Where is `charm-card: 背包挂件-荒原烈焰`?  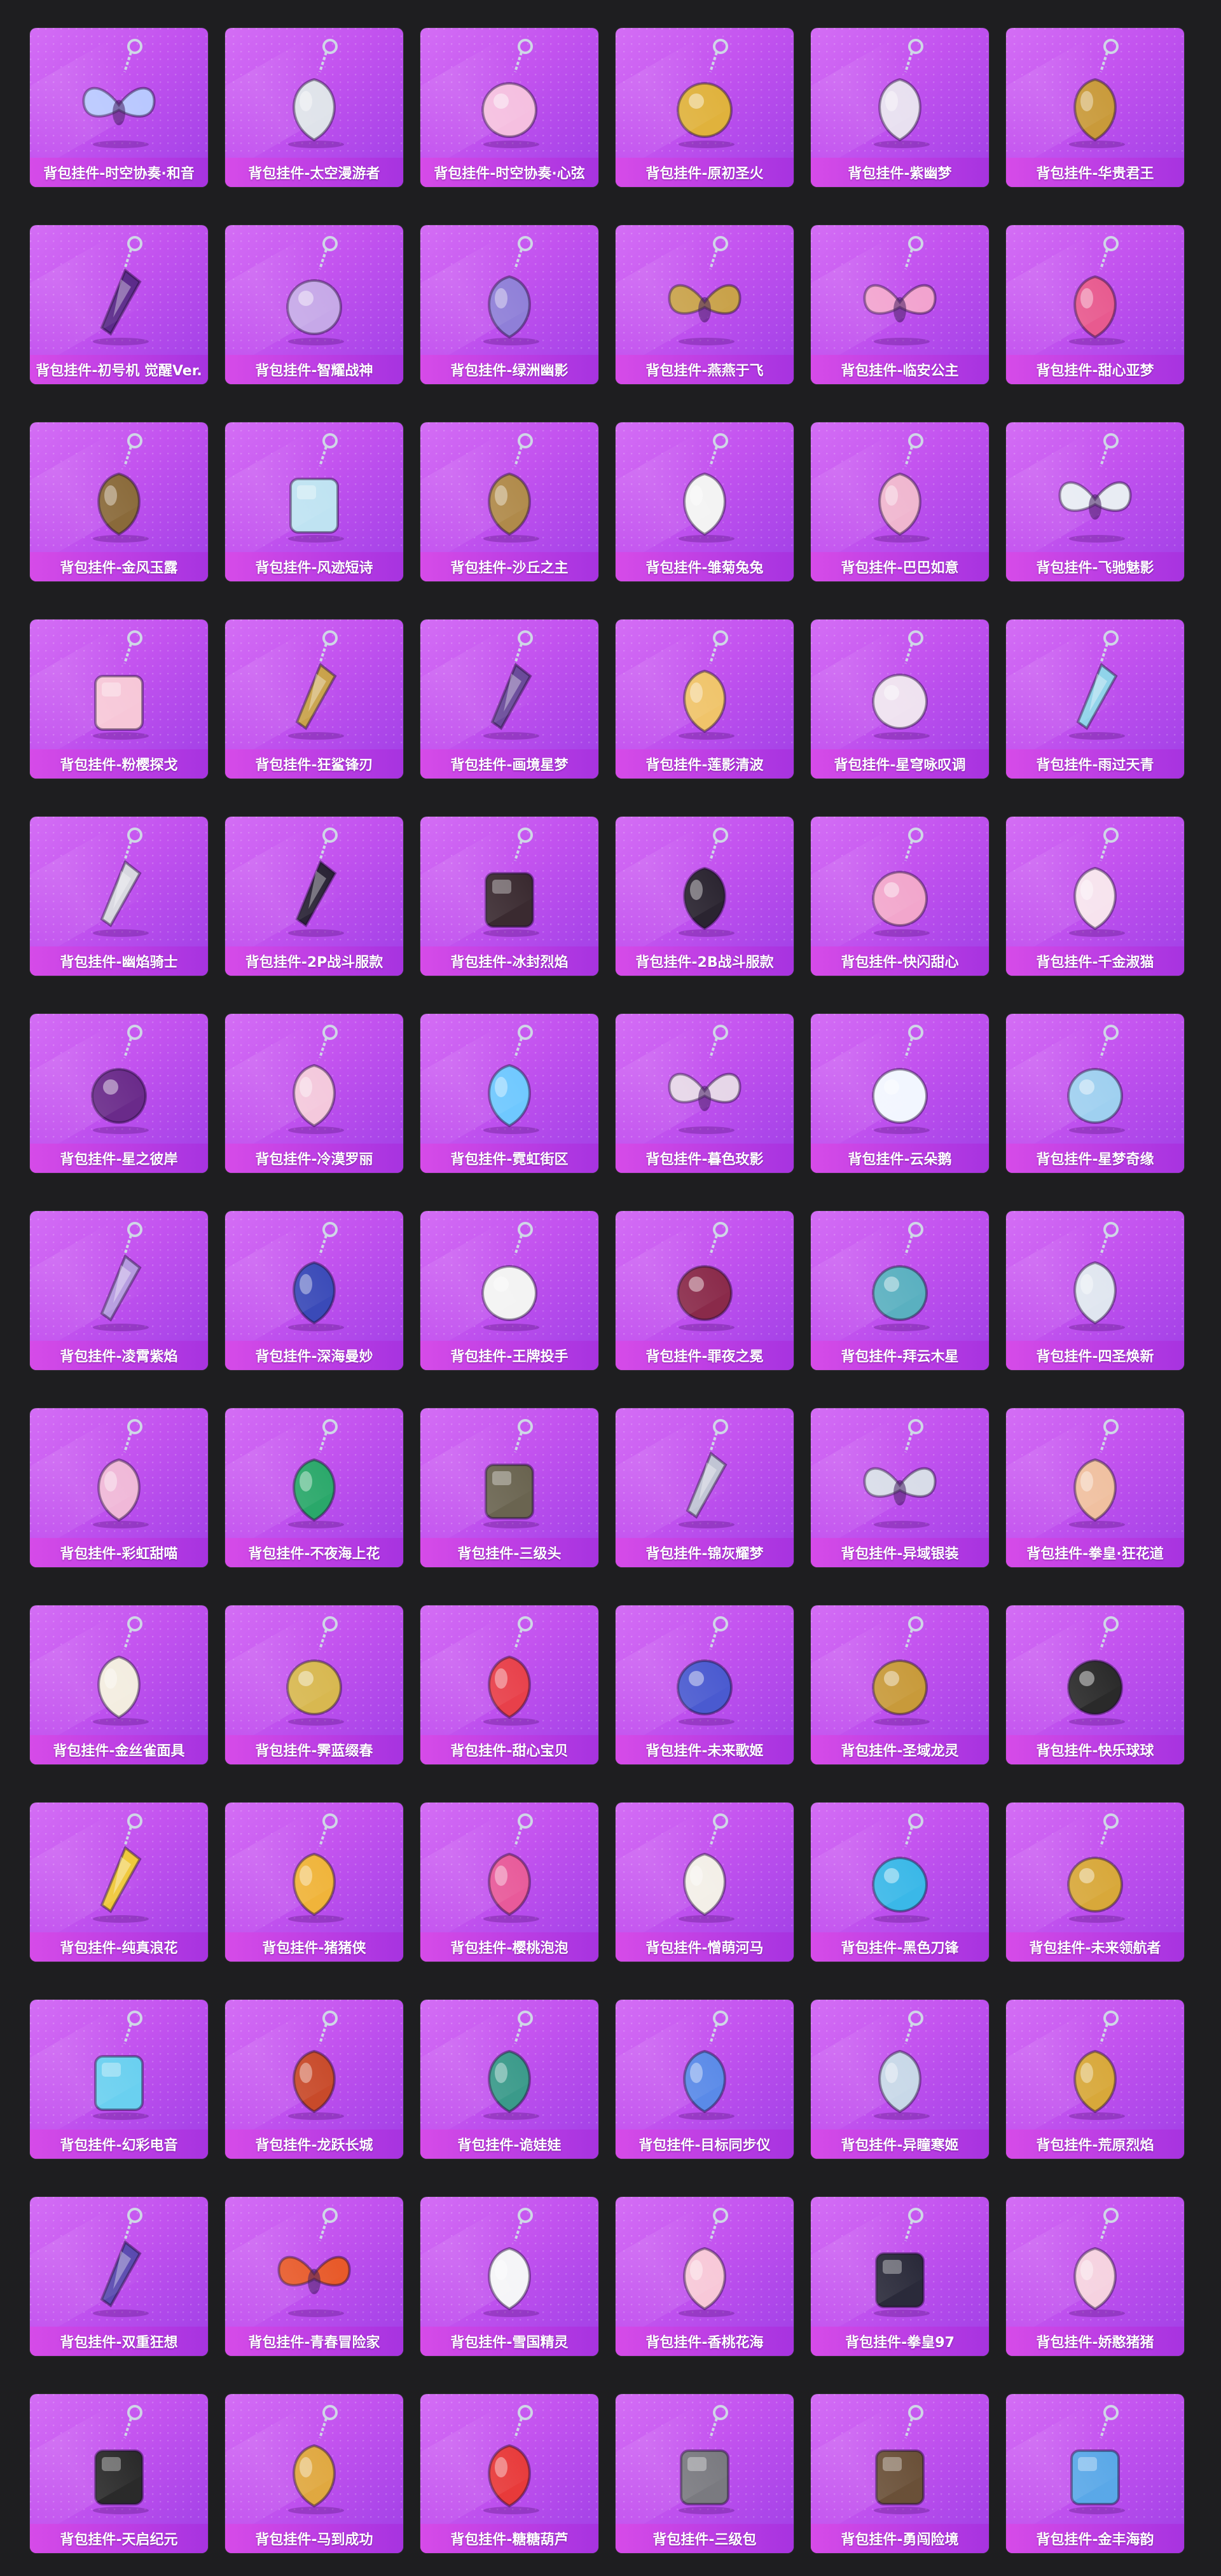
charm-card: 背包挂件-荒原烈焰 is located at coordinates (1095, 2079).